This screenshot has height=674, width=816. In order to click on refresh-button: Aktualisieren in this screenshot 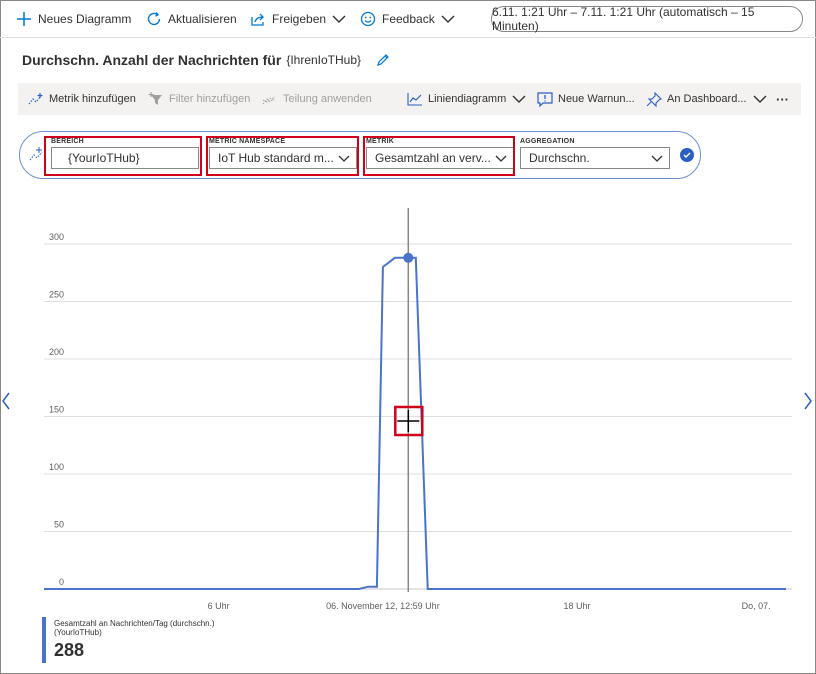, I will do `click(191, 19)`.